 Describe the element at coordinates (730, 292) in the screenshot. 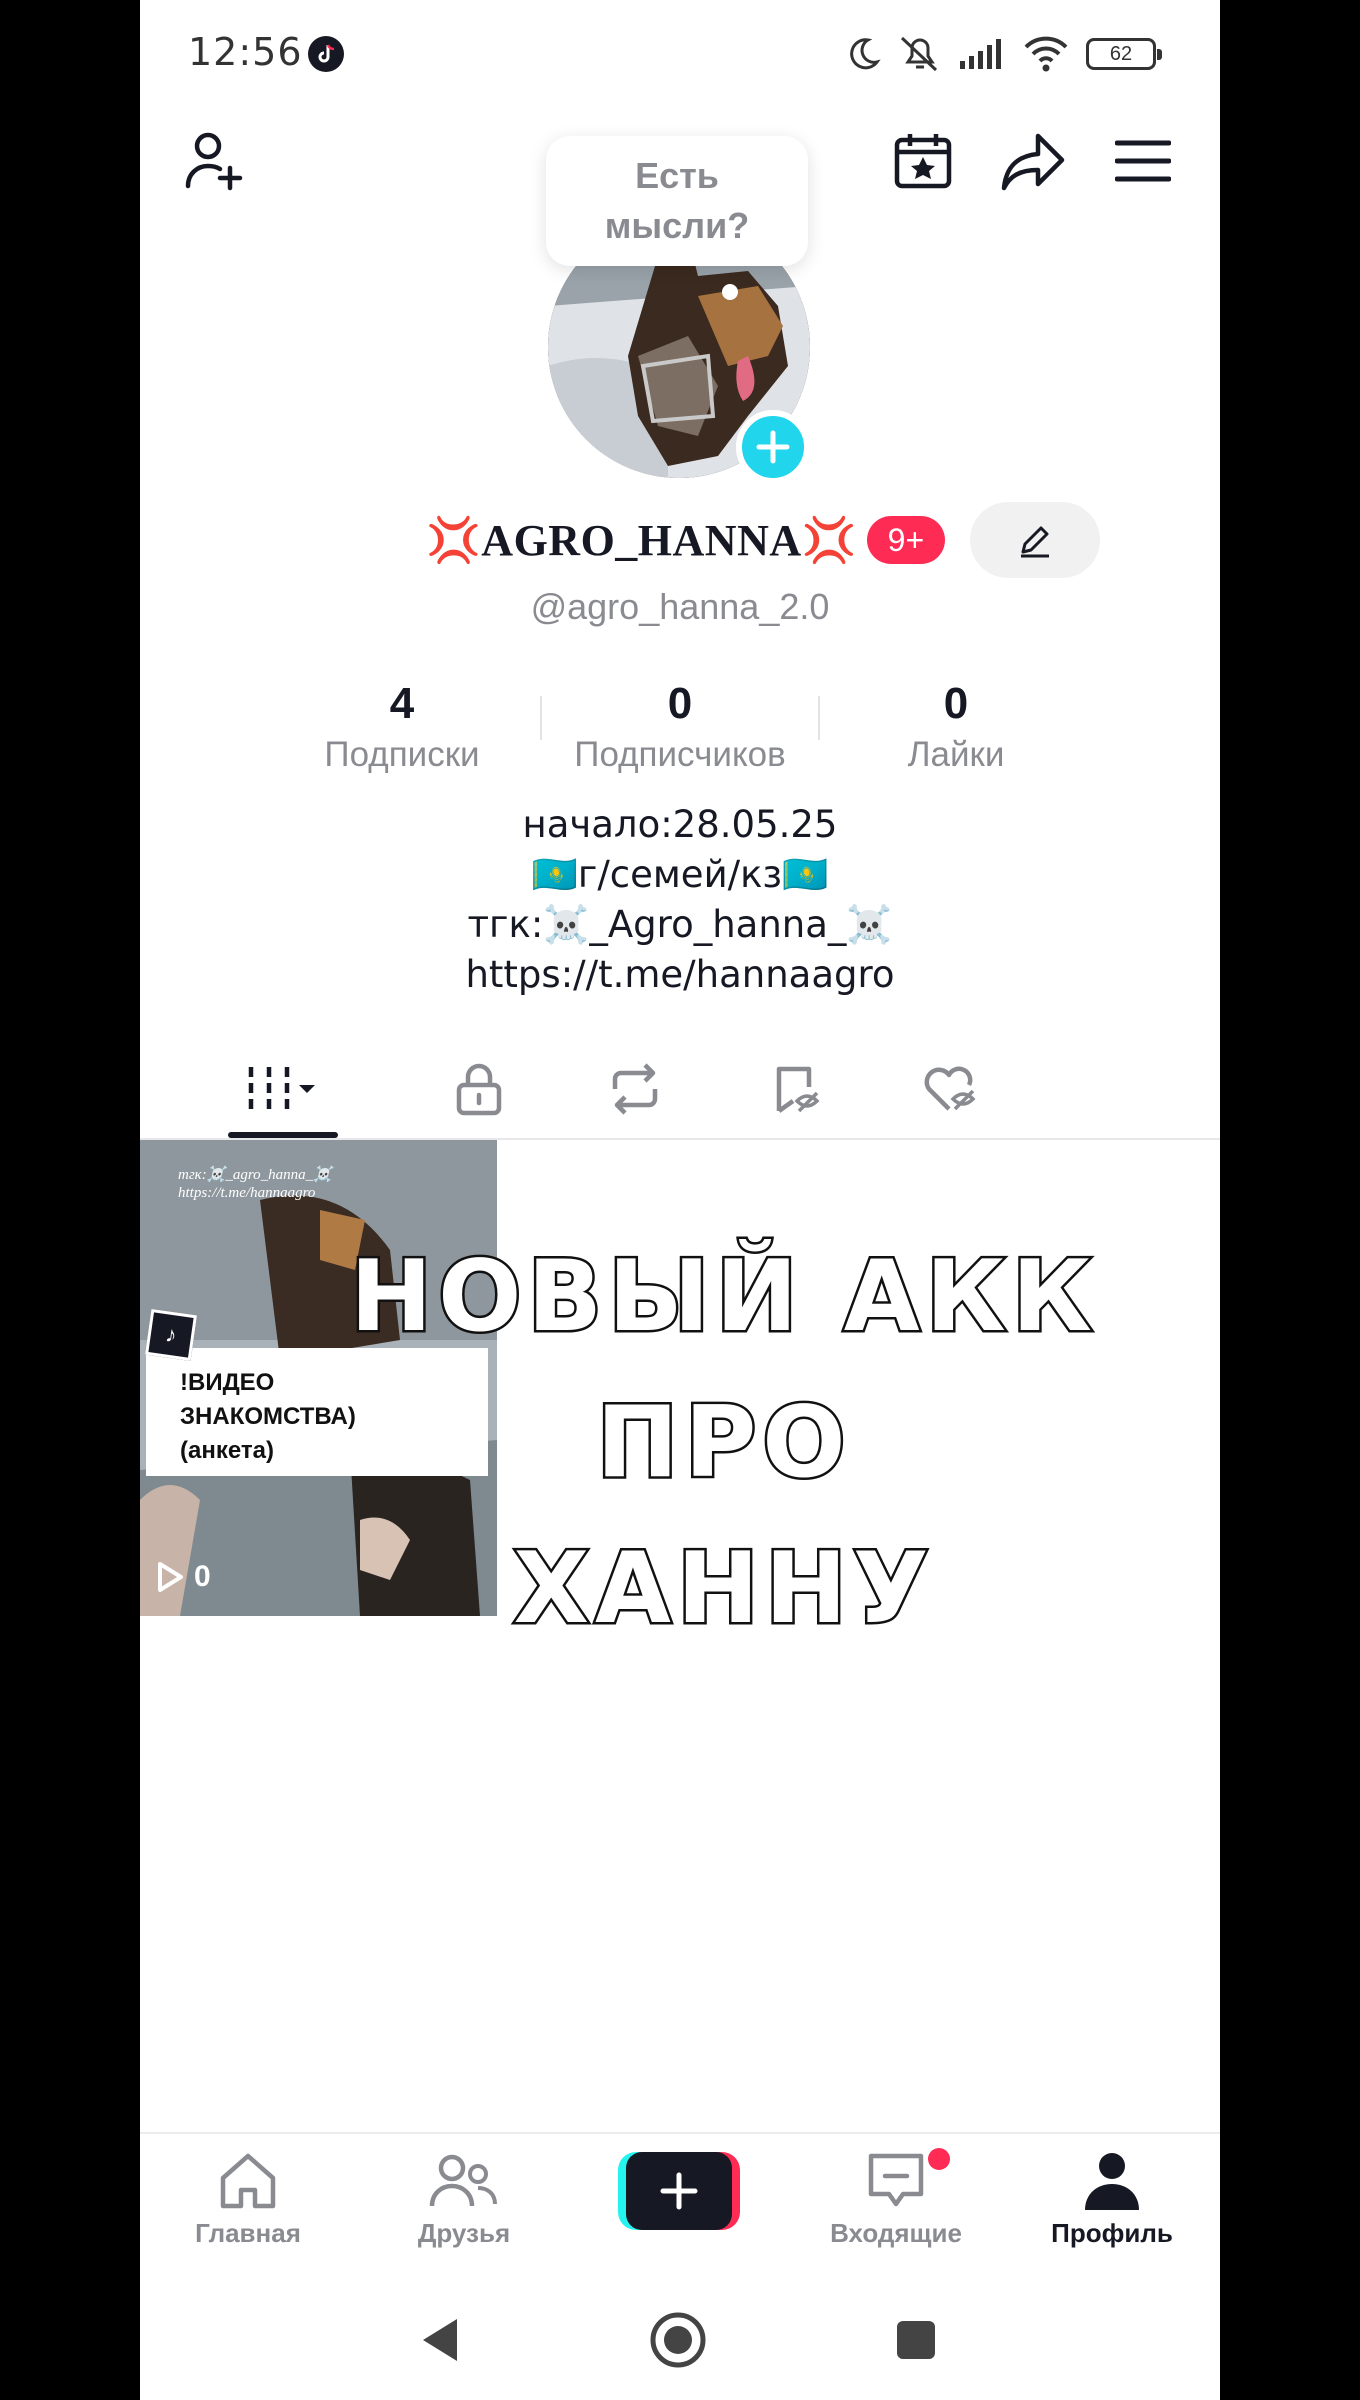

I see `bubble-tail` at that location.